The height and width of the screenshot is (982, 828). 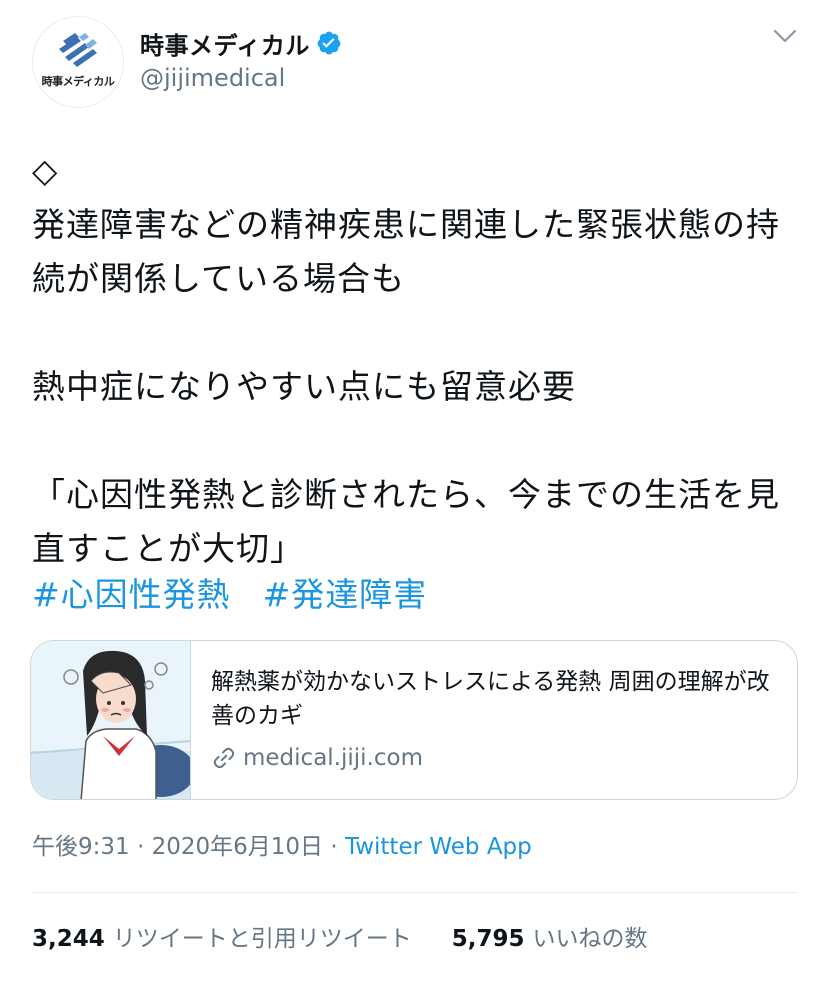 I want to click on name-row: 時事メディカル, so click(x=241, y=43).